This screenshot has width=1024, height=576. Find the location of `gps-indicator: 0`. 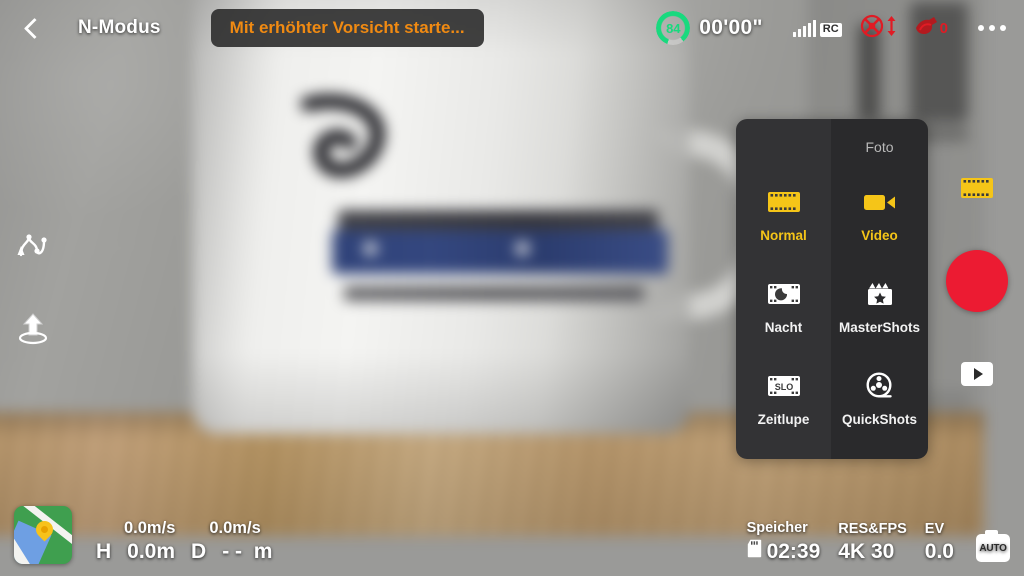

gps-indicator: 0 is located at coordinates (930, 28).